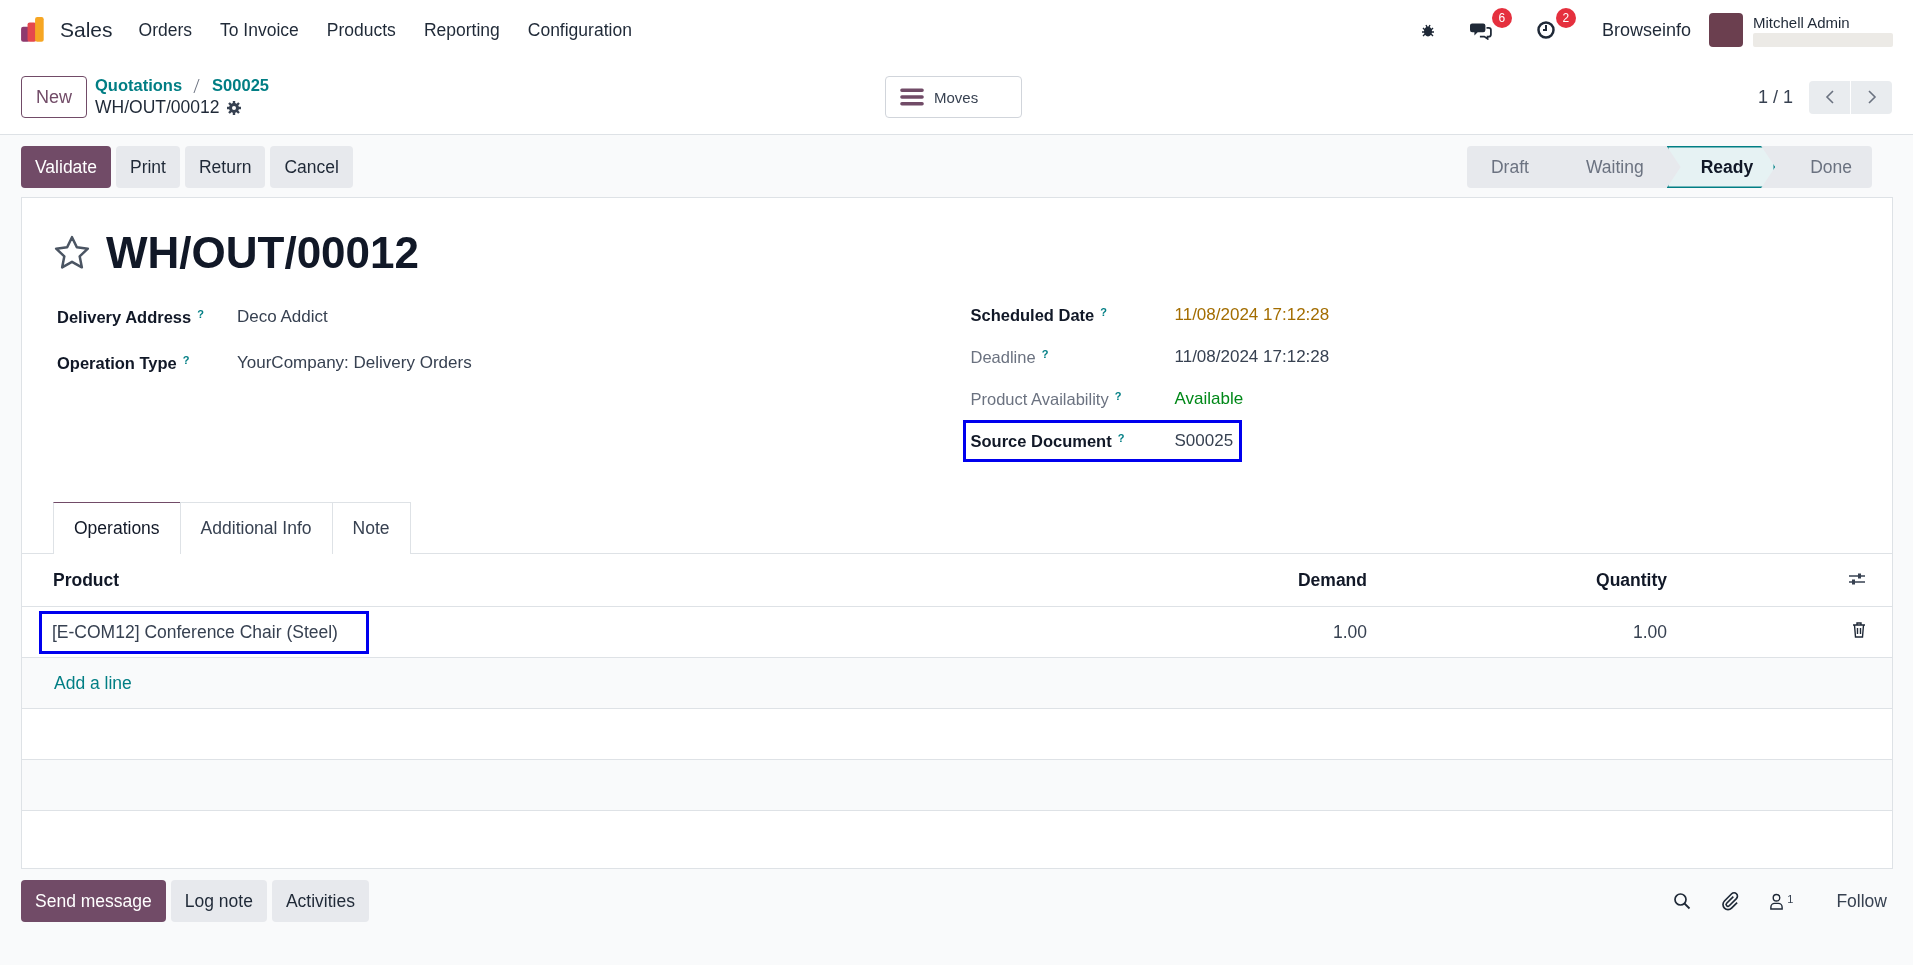 The image size is (1913, 965). Describe the element at coordinates (259, 30) in the screenshot. I see `menu-item: To Invoice` at that location.